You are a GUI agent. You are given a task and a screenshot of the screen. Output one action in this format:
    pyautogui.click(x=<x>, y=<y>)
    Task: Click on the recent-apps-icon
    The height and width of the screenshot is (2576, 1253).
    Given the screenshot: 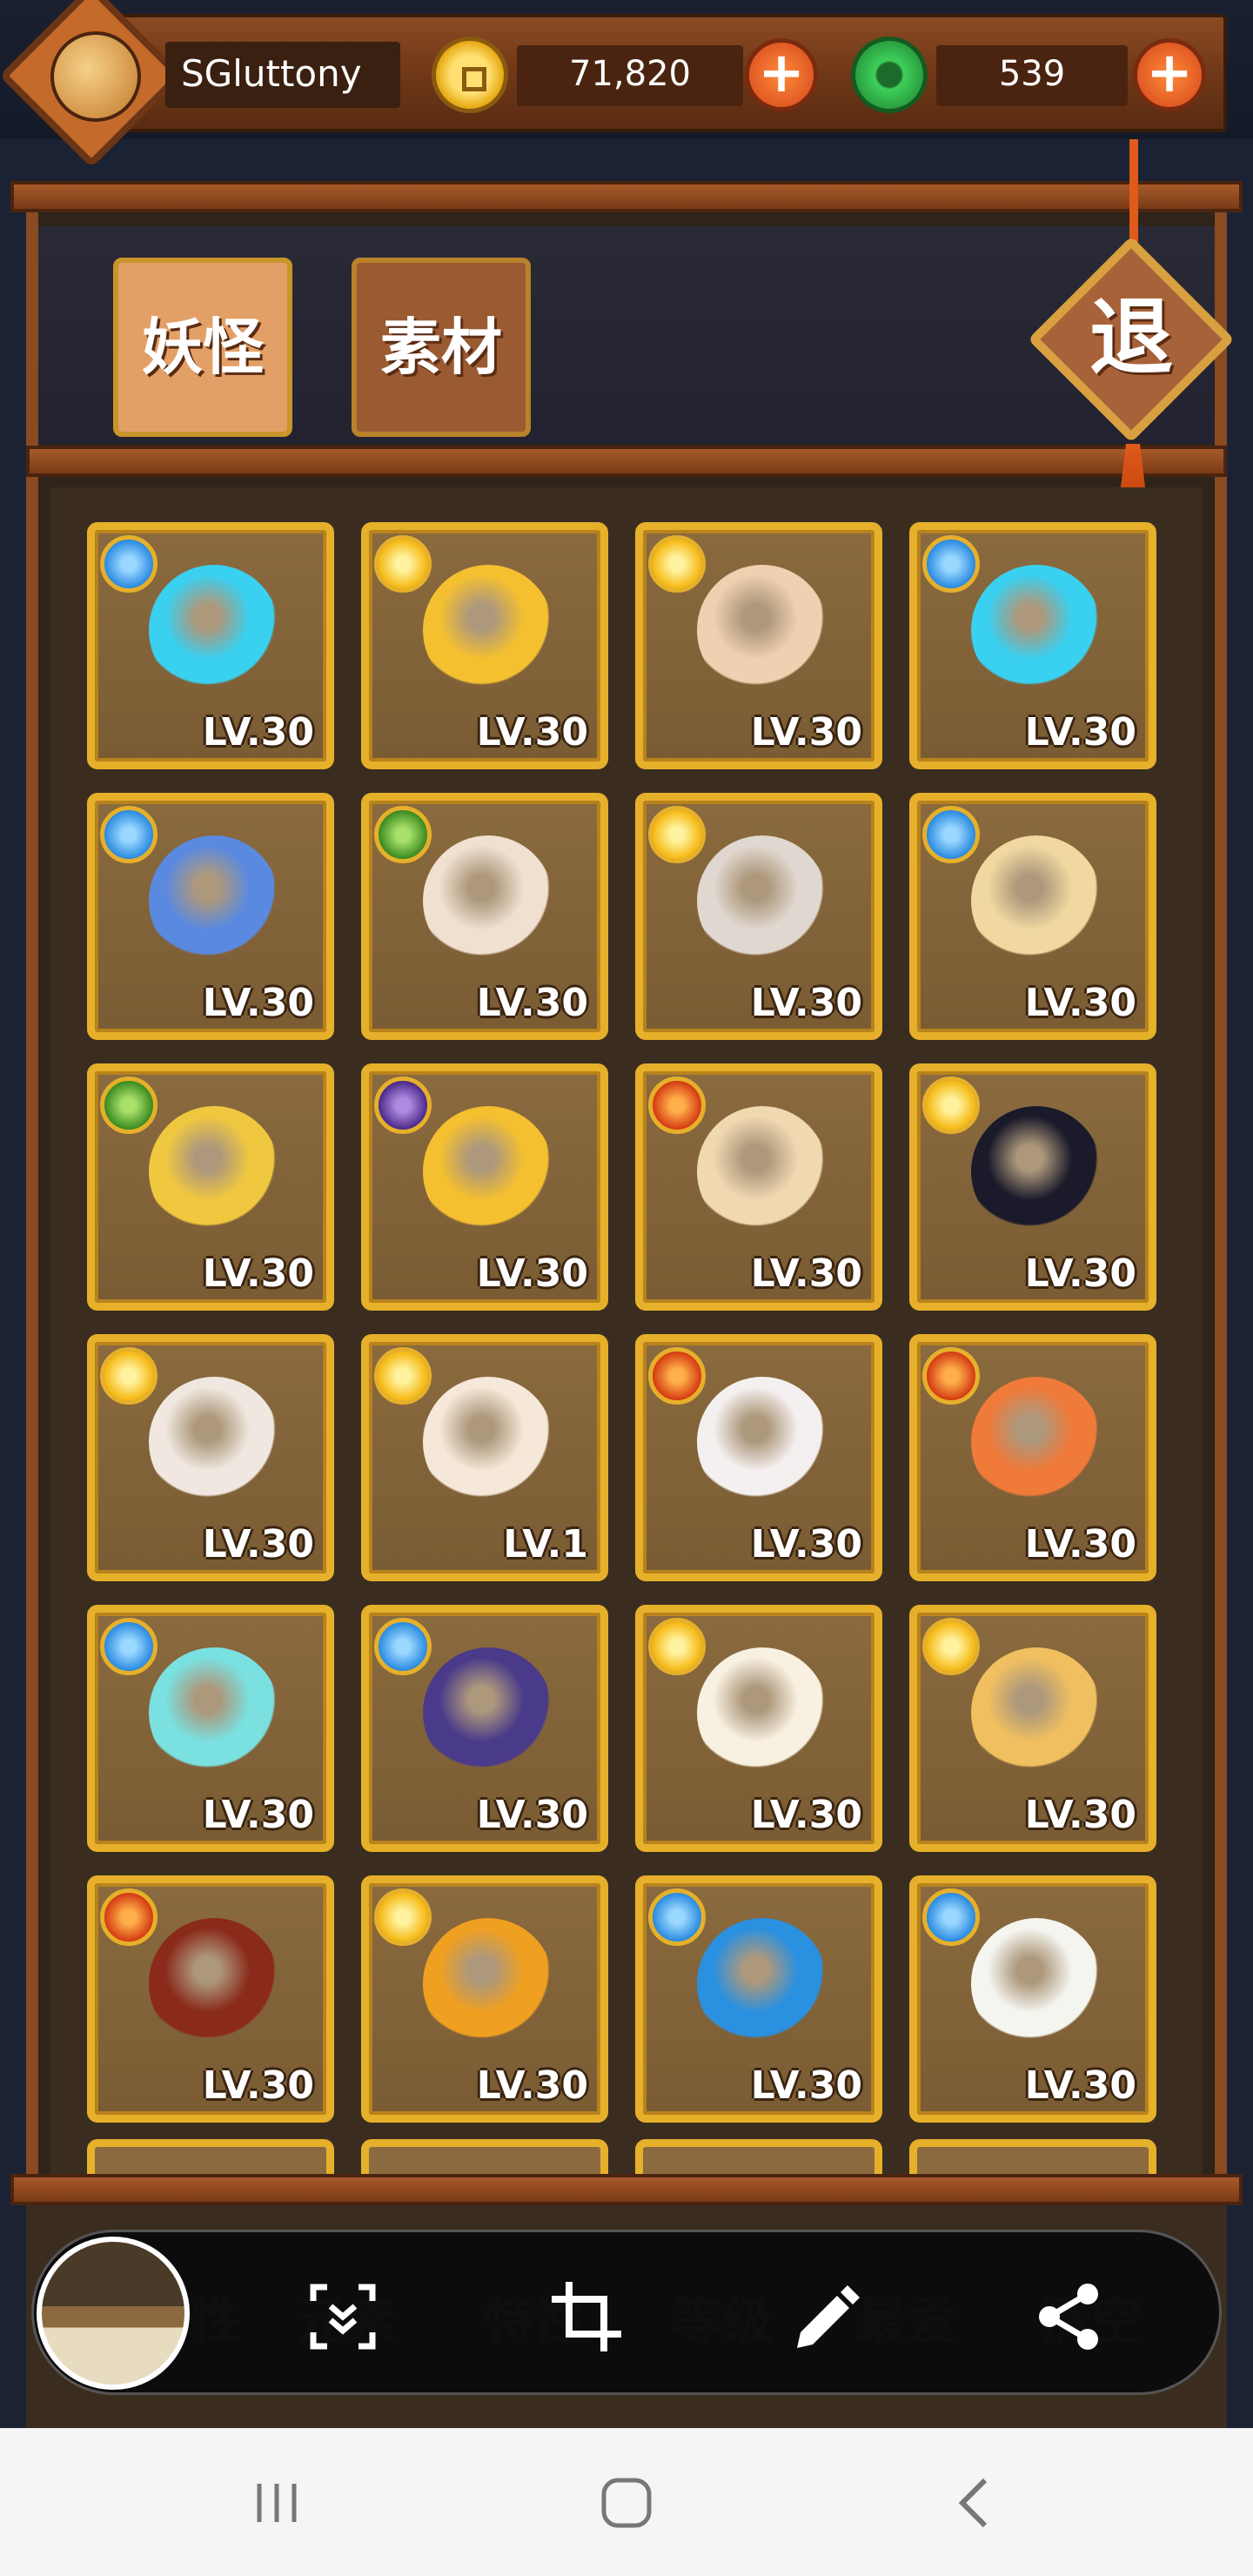 What is the action you would take?
    pyautogui.click(x=277, y=2503)
    